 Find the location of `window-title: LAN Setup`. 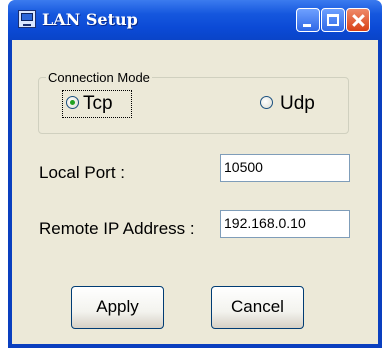

window-title: LAN Setup is located at coordinates (90, 19).